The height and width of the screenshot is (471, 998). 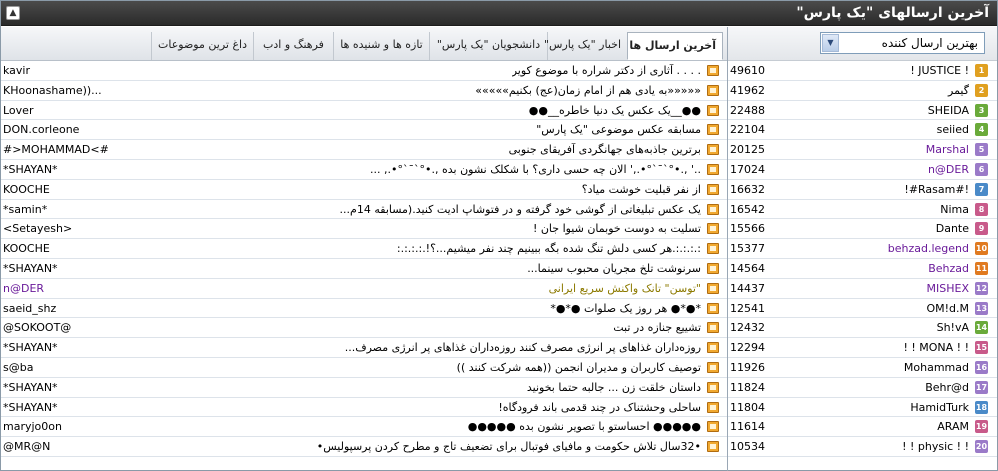 I want to click on tab-5: داغ ترین موضوعات, so click(x=202, y=46).